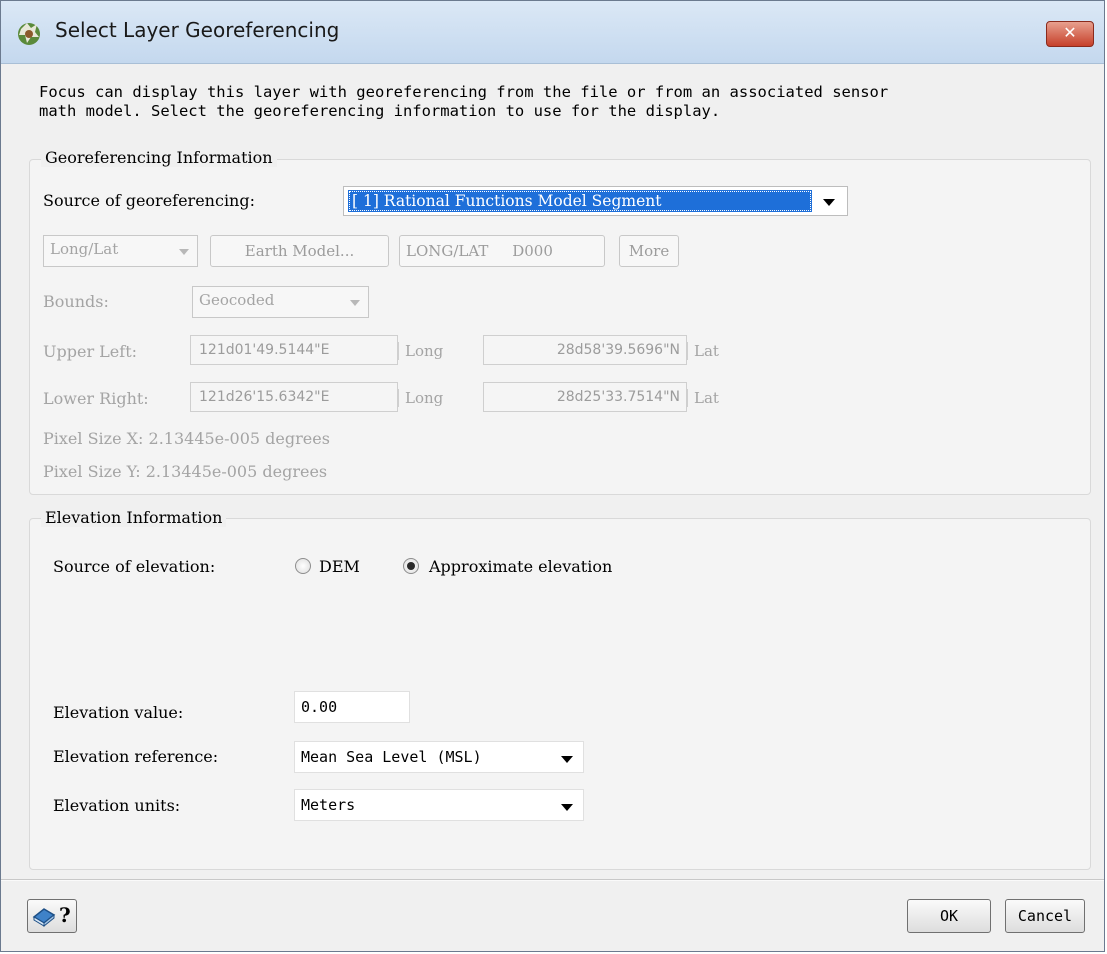  Describe the element at coordinates (585, 350) in the screenshot. I see `upper-left-lat-field: 28d58'39.5696"N` at that location.